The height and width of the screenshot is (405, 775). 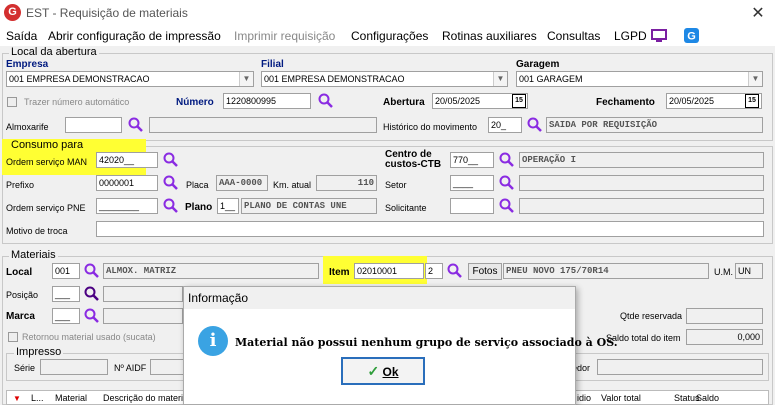 I want to click on item-label: Item, so click(x=339, y=272).